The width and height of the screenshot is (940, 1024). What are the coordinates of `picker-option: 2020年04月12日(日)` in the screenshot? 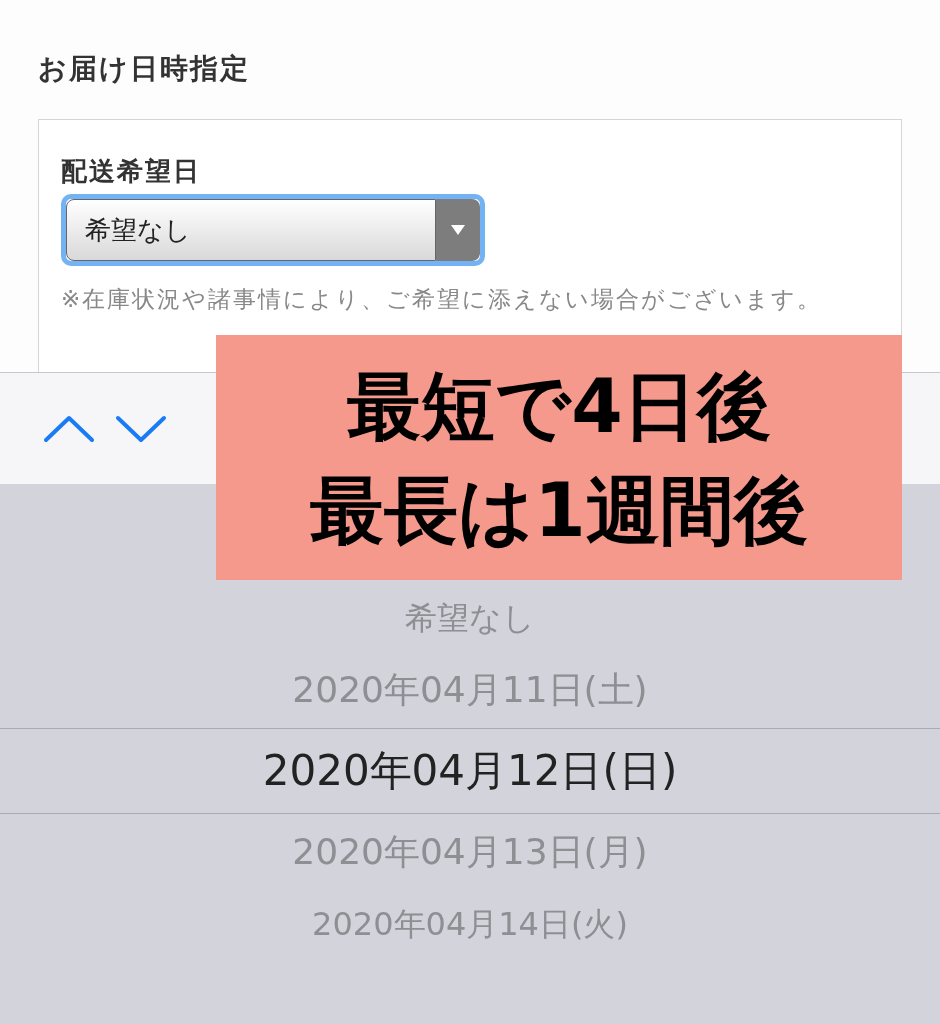 It's located at (470, 771).